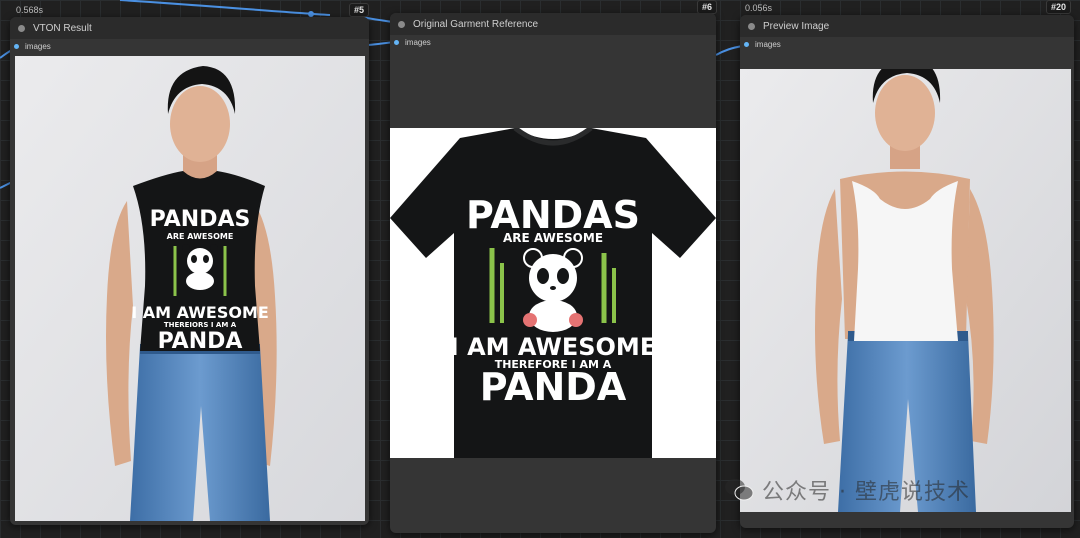  I want to click on shirt-text: THEREIORS I AM A, so click(200, 325).